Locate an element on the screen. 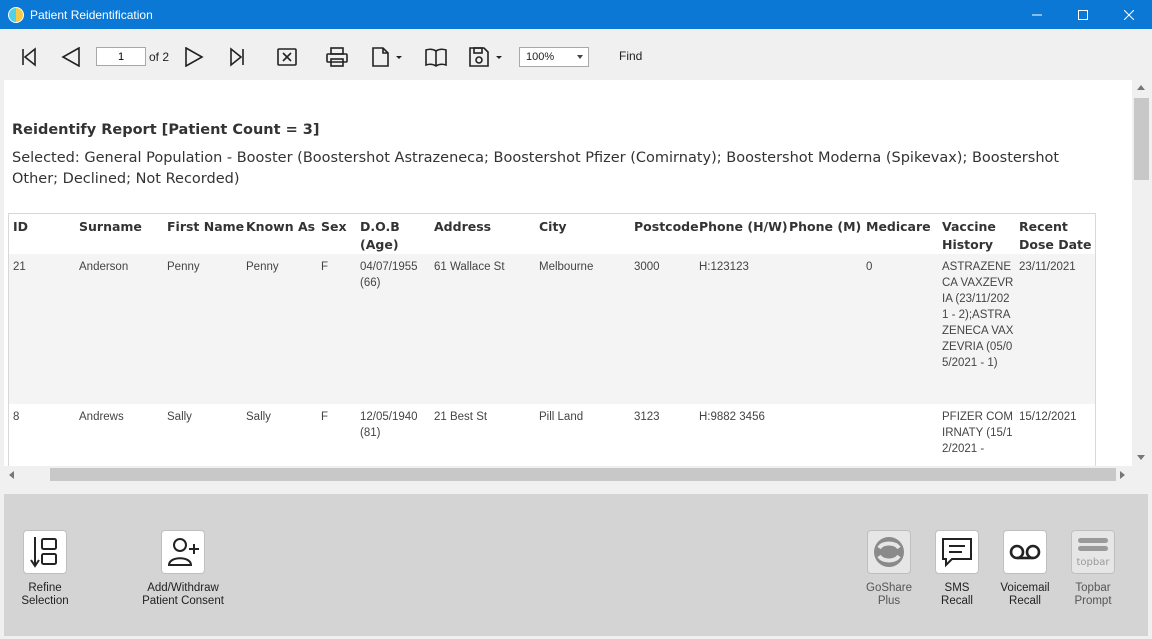 This screenshot has height=639, width=1152. add-withdraw-consent-button: Add/Withdraw Patient Consent is located at coordinates (183, 569).